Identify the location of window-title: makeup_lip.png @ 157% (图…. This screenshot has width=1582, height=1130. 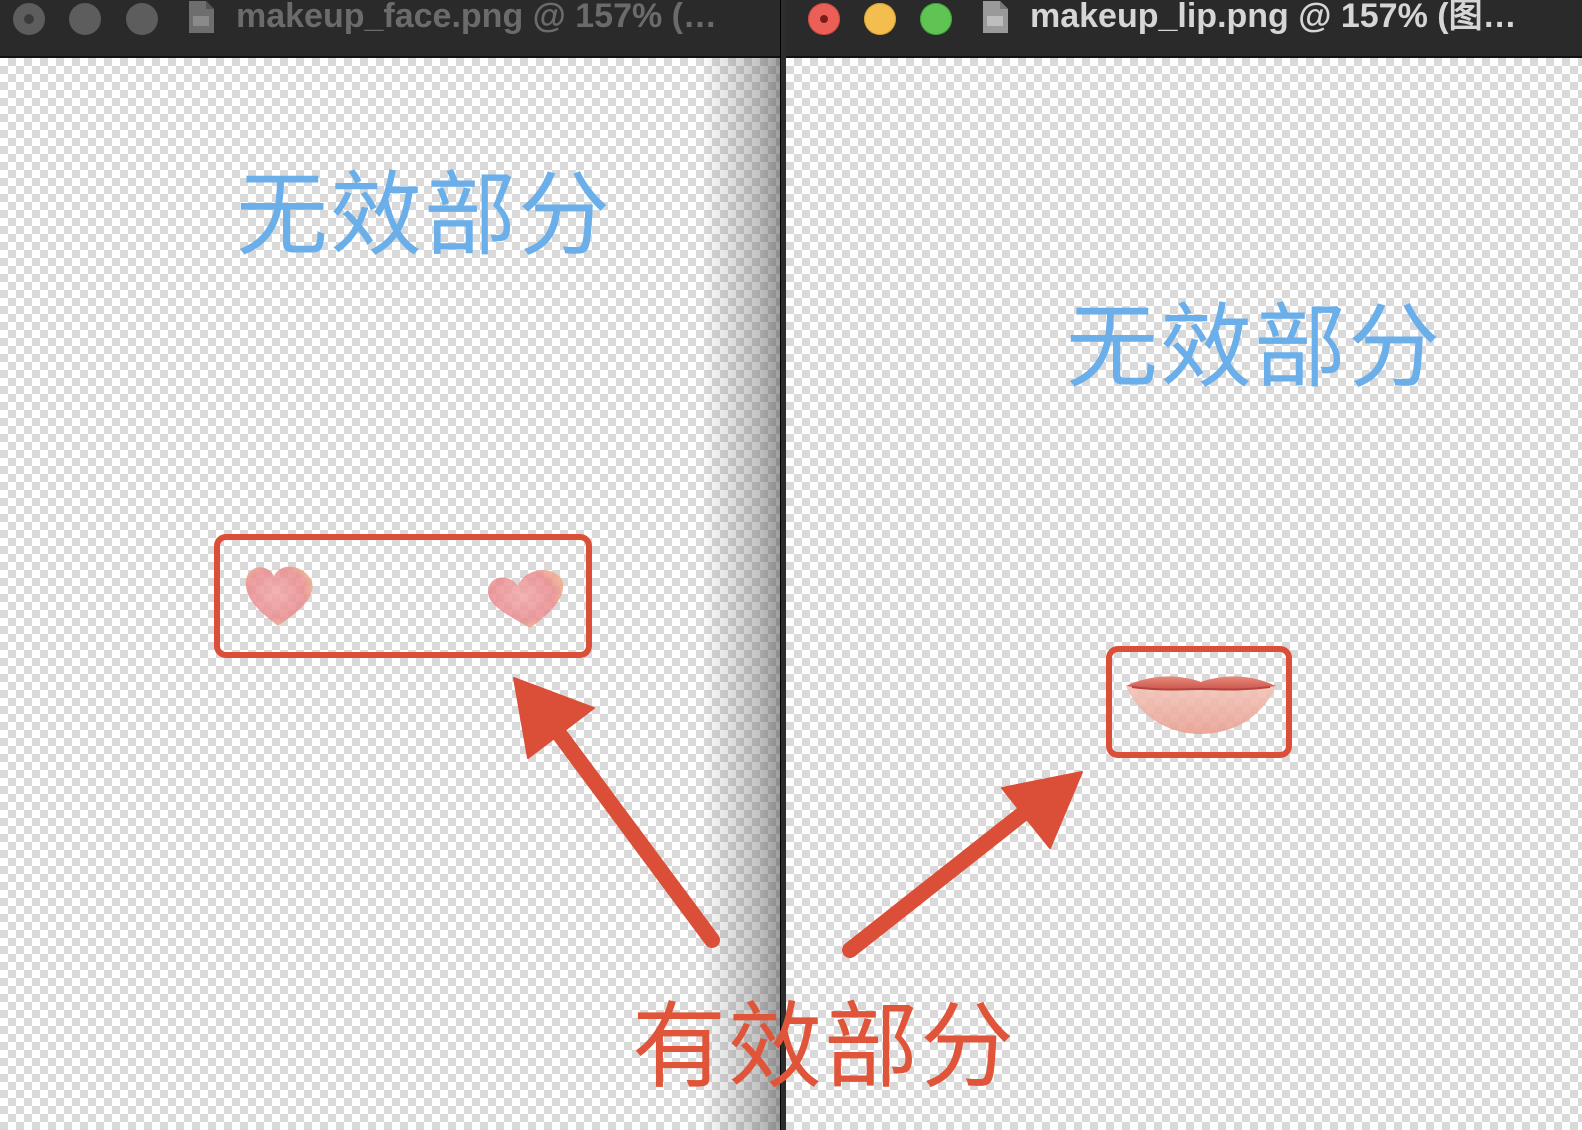
(1273, 17).